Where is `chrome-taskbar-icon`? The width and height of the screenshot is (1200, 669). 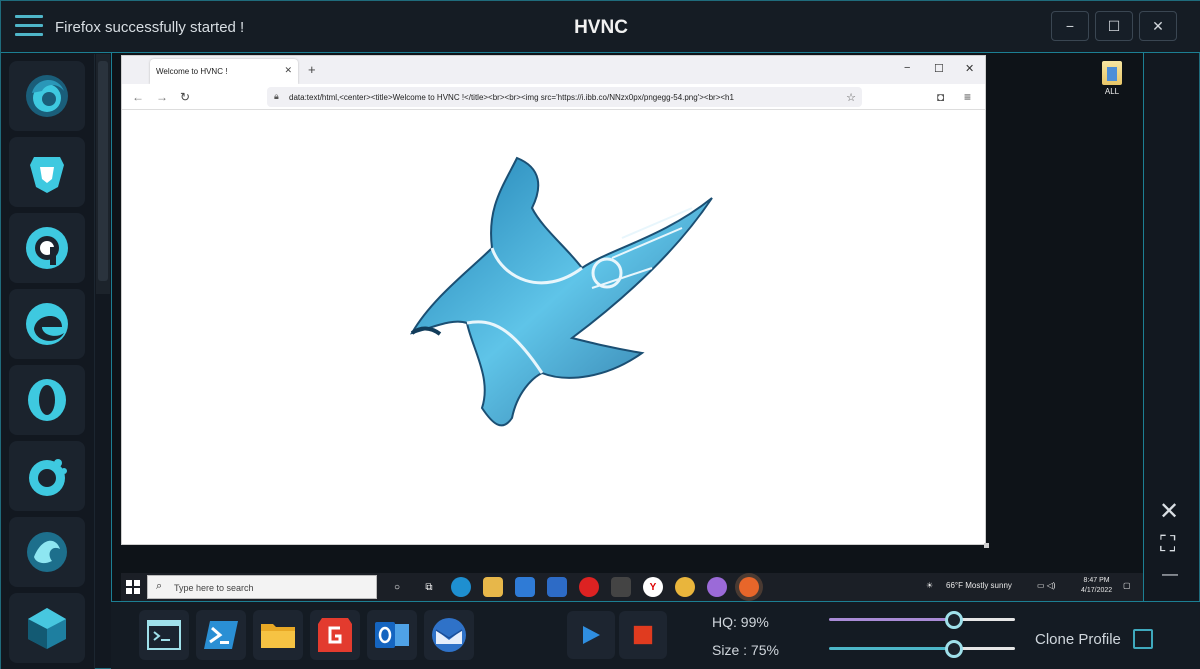 chrome-taskbar-icon is located at coordinates (685, 587).